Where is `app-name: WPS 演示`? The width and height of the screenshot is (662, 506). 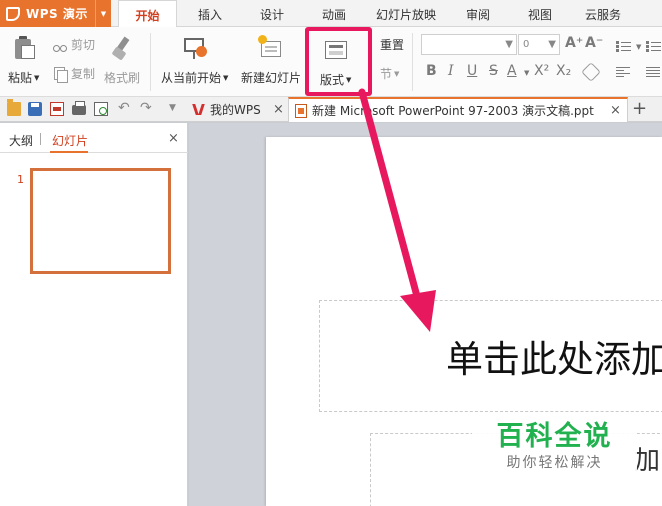
app-name: WPS 演示 is located at coordinates (57, 14).